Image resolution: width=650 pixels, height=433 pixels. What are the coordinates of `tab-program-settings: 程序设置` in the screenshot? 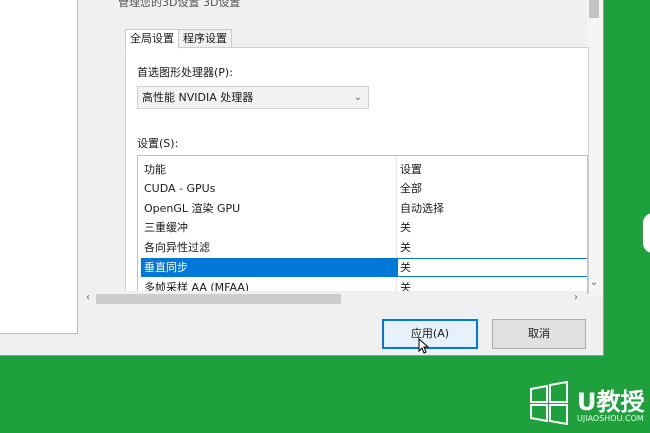 It's located at (205, 39).